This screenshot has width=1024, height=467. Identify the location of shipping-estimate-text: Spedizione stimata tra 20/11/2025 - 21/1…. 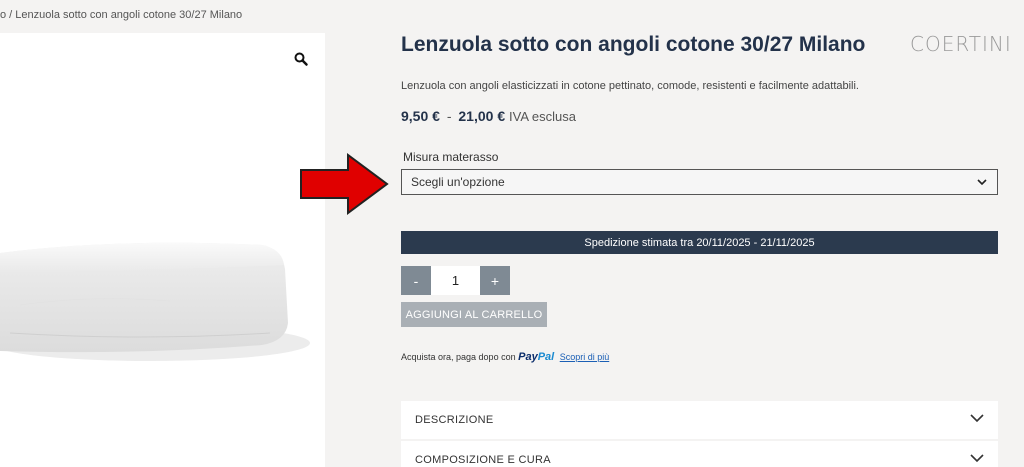
(699, 242).